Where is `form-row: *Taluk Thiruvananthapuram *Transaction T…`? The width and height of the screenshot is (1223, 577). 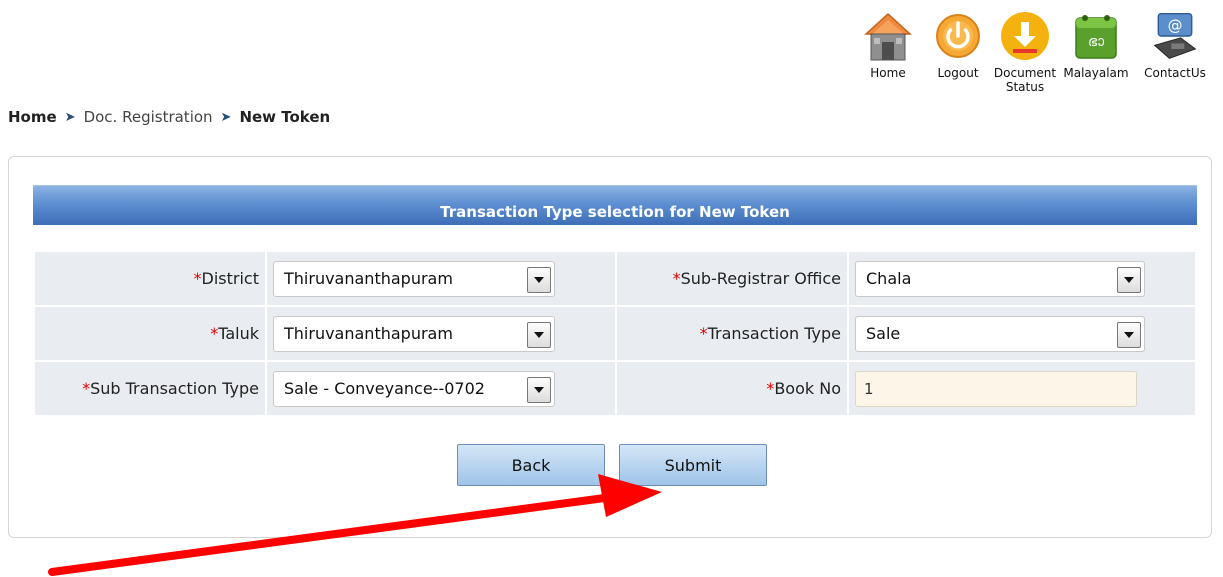 form-row: *Taluk Thiruvananthapuram *Transaction T… is located at coordinates (615, 333).